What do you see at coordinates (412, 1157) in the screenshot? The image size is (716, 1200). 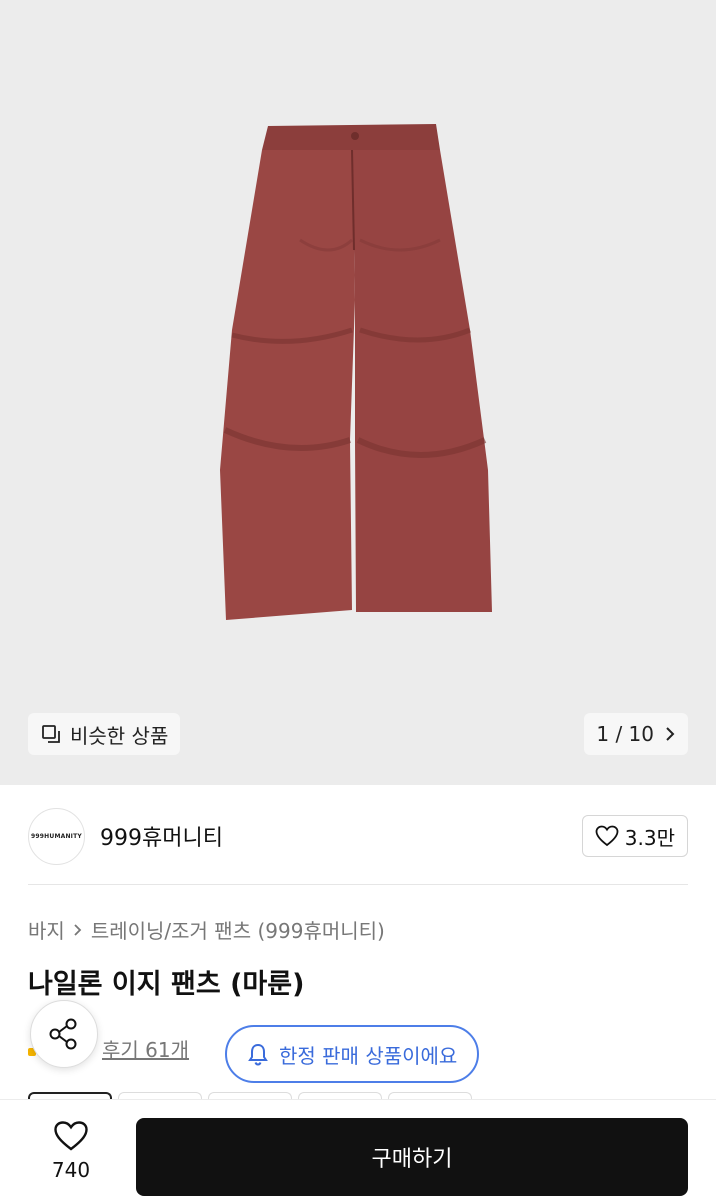 I see `buy-button: 구매하기` at bounding box center [412, 1157].